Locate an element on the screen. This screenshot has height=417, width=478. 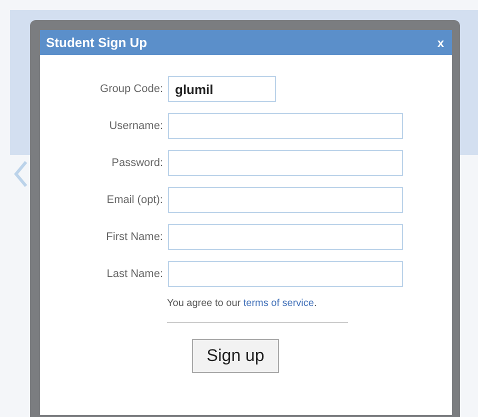
terms-link: terms of service is located at coordinates (278, 303).